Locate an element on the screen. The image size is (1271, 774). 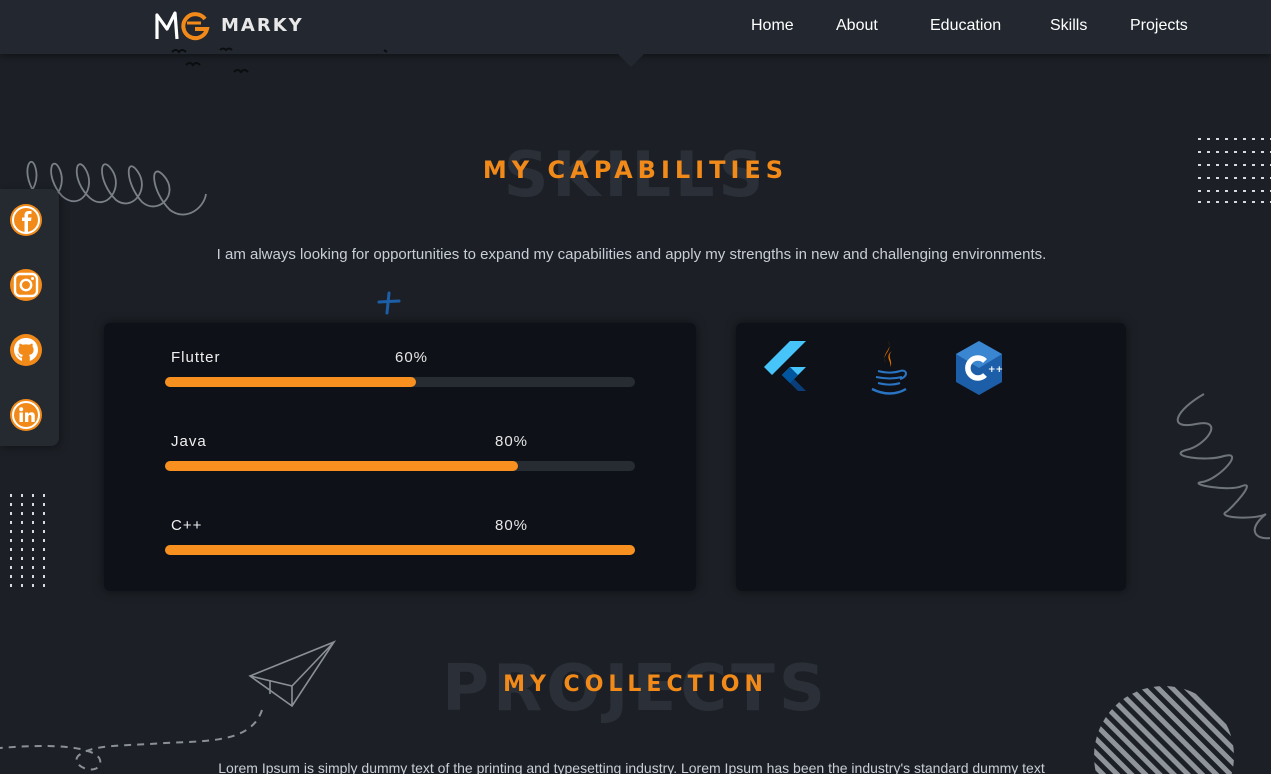
skill-name: C++ is located at coordinates (187, 525).